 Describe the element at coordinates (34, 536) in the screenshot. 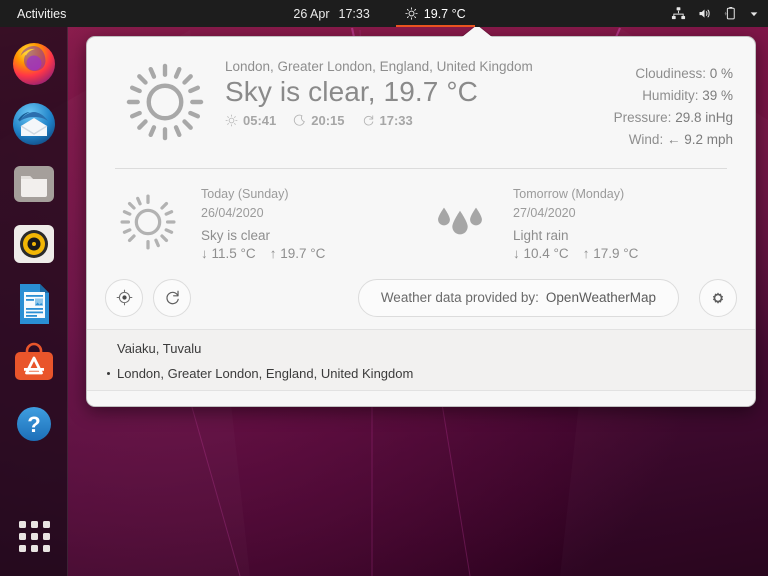

I see `show-applications-button` at that location.